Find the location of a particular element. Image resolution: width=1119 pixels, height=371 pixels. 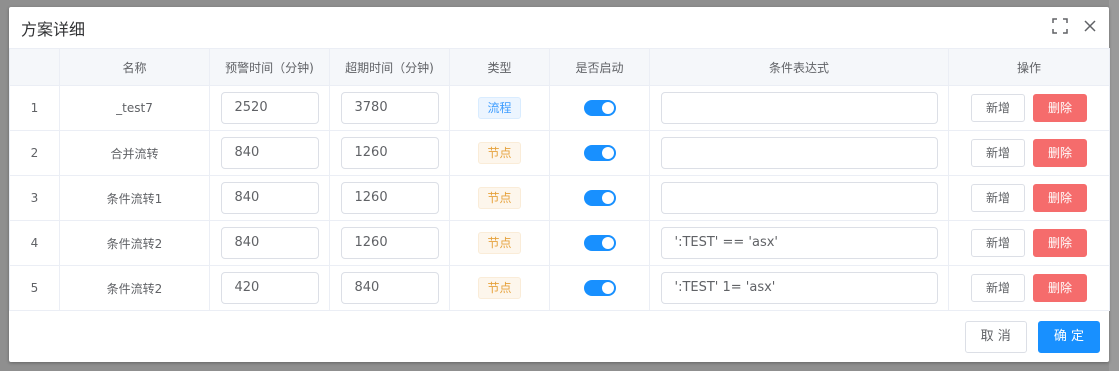

type-tag: 流程 is located at coordinates (499, 108).